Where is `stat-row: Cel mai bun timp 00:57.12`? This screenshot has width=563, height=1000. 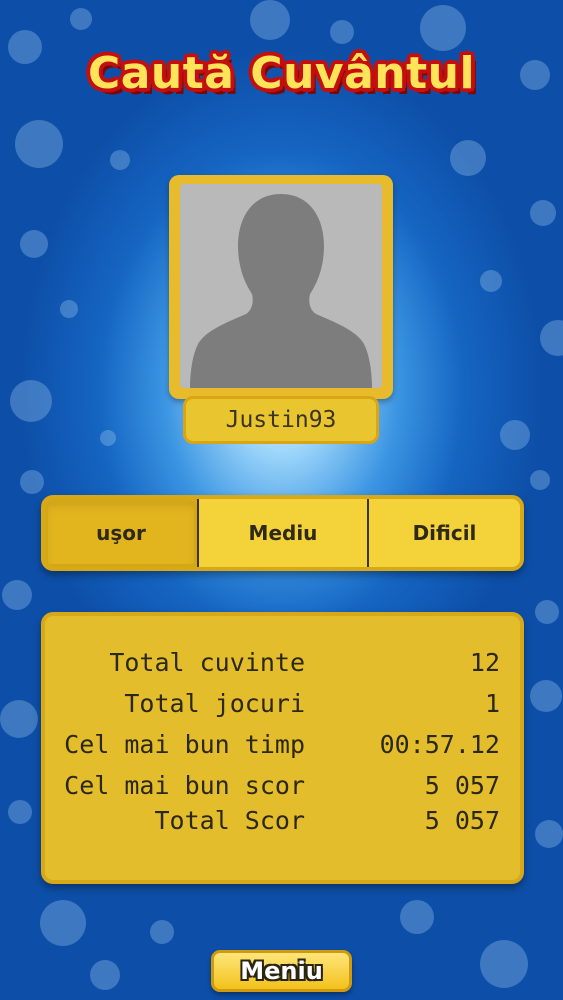 stat-row: Cel mai bun timp 00:57.12 is located at coordinates (282, 749).